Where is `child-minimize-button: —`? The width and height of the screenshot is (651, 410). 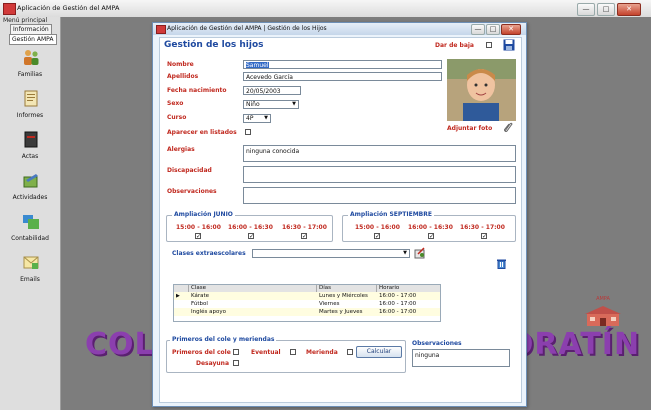 child-minimize-button: — is located at coordinates (478, 29).